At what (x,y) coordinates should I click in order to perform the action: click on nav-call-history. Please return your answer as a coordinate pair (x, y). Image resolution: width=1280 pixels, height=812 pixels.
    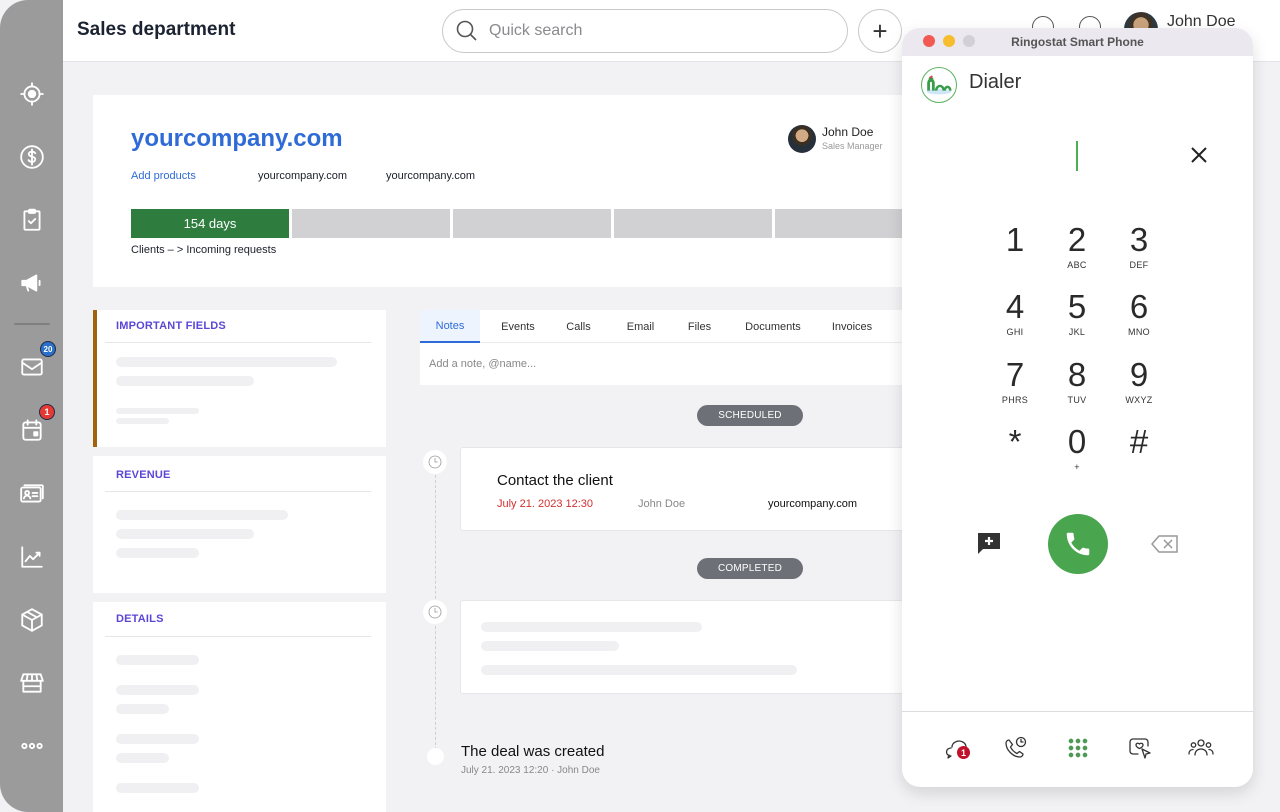
    Looking at the image, I should click on (1016, 748).